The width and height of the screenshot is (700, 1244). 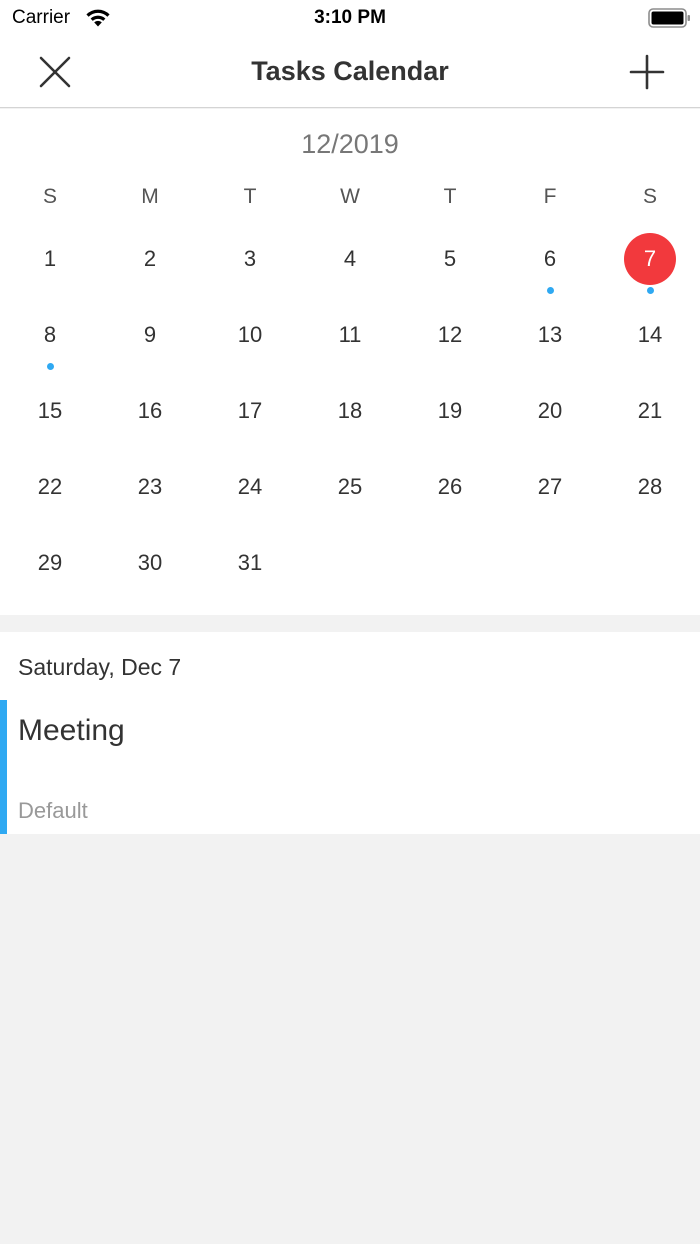 I want to click on calendar-day: 13, so click(x=550, y=335).